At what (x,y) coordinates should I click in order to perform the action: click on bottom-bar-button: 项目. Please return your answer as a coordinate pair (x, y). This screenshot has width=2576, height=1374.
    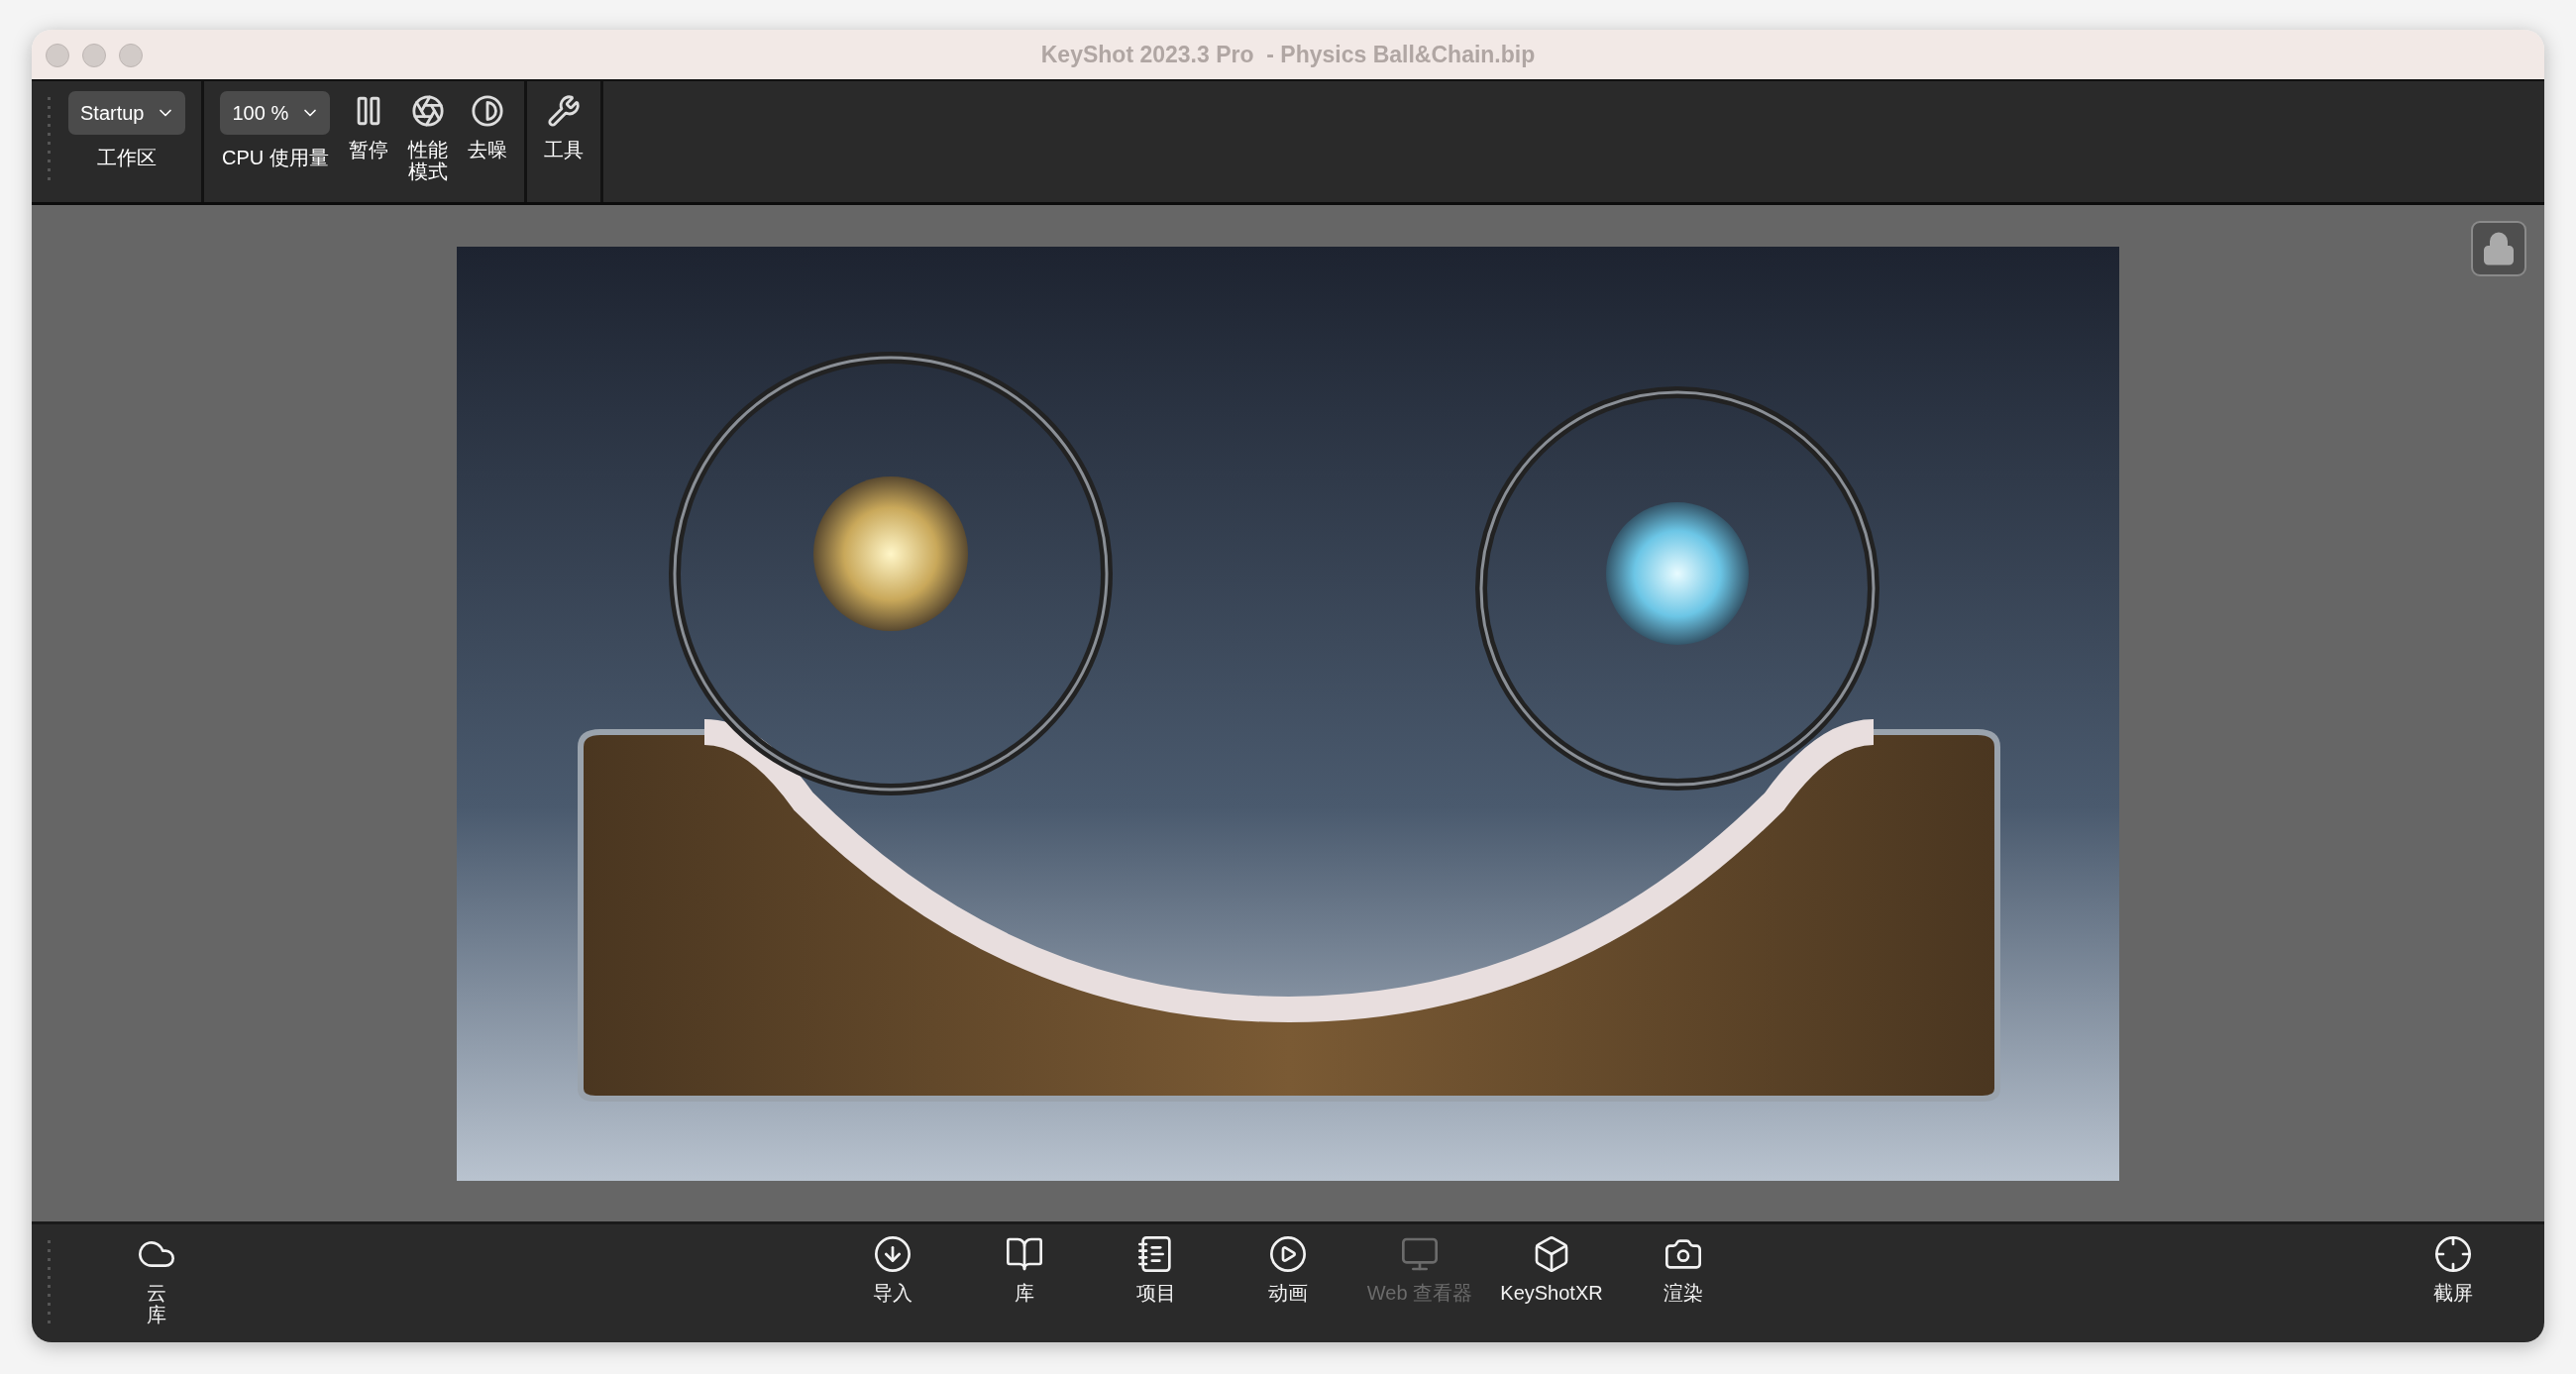
    Looking at the image, I should click on (1156, 1269).